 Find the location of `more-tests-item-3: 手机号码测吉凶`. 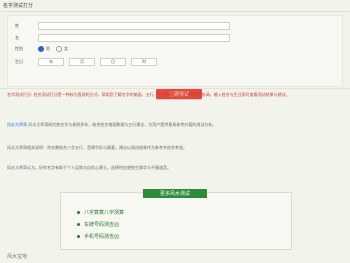

more-tests-item-3: 手机号码测吉凶 is located at coordinates (100, 236).